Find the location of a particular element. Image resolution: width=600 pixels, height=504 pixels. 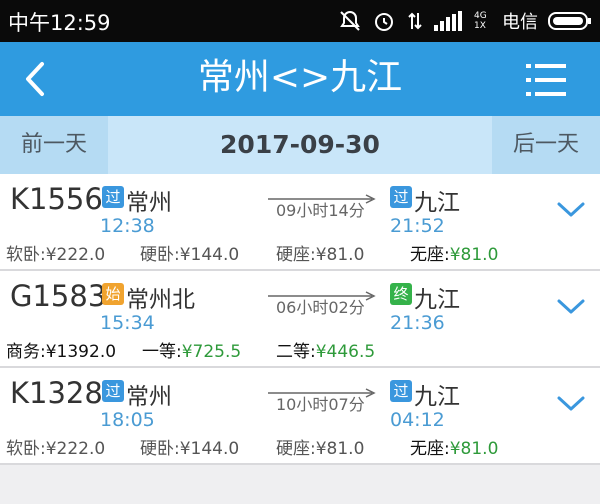

network-type: 4G 1X is located at coordinates (480, 21).